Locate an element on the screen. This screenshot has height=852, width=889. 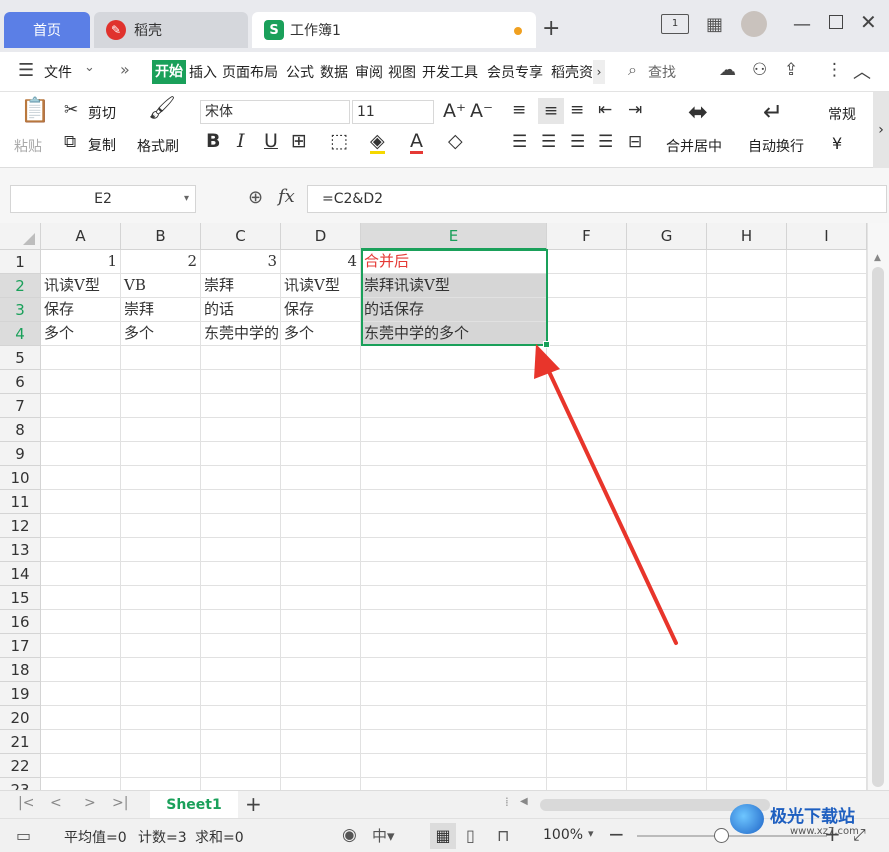
grid-apps-icon: ▦ is located at coordinates (714, 24).